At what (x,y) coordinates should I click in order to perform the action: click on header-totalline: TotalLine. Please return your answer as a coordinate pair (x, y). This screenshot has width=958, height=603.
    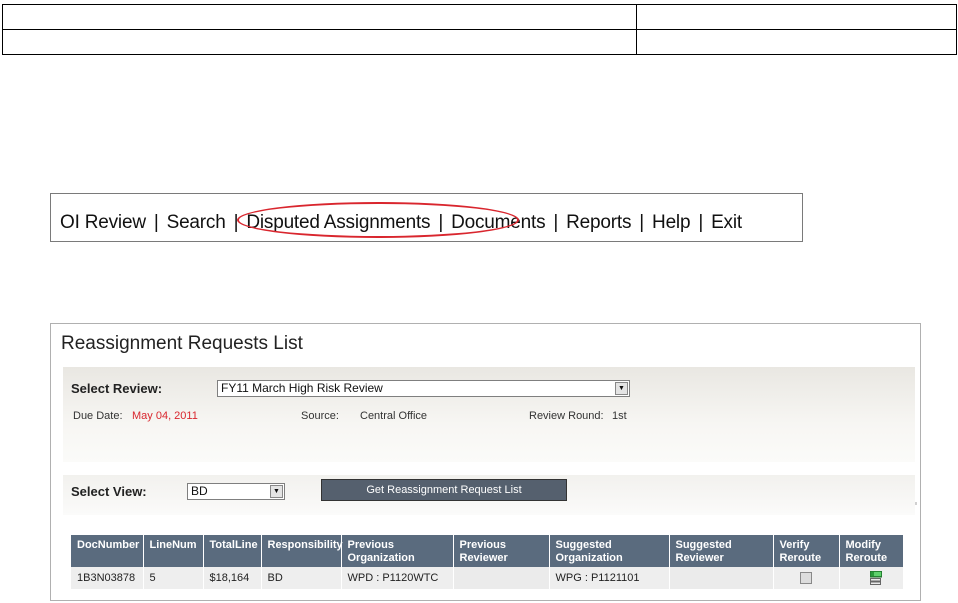
    Looking at the image, I should click on (232, 551).